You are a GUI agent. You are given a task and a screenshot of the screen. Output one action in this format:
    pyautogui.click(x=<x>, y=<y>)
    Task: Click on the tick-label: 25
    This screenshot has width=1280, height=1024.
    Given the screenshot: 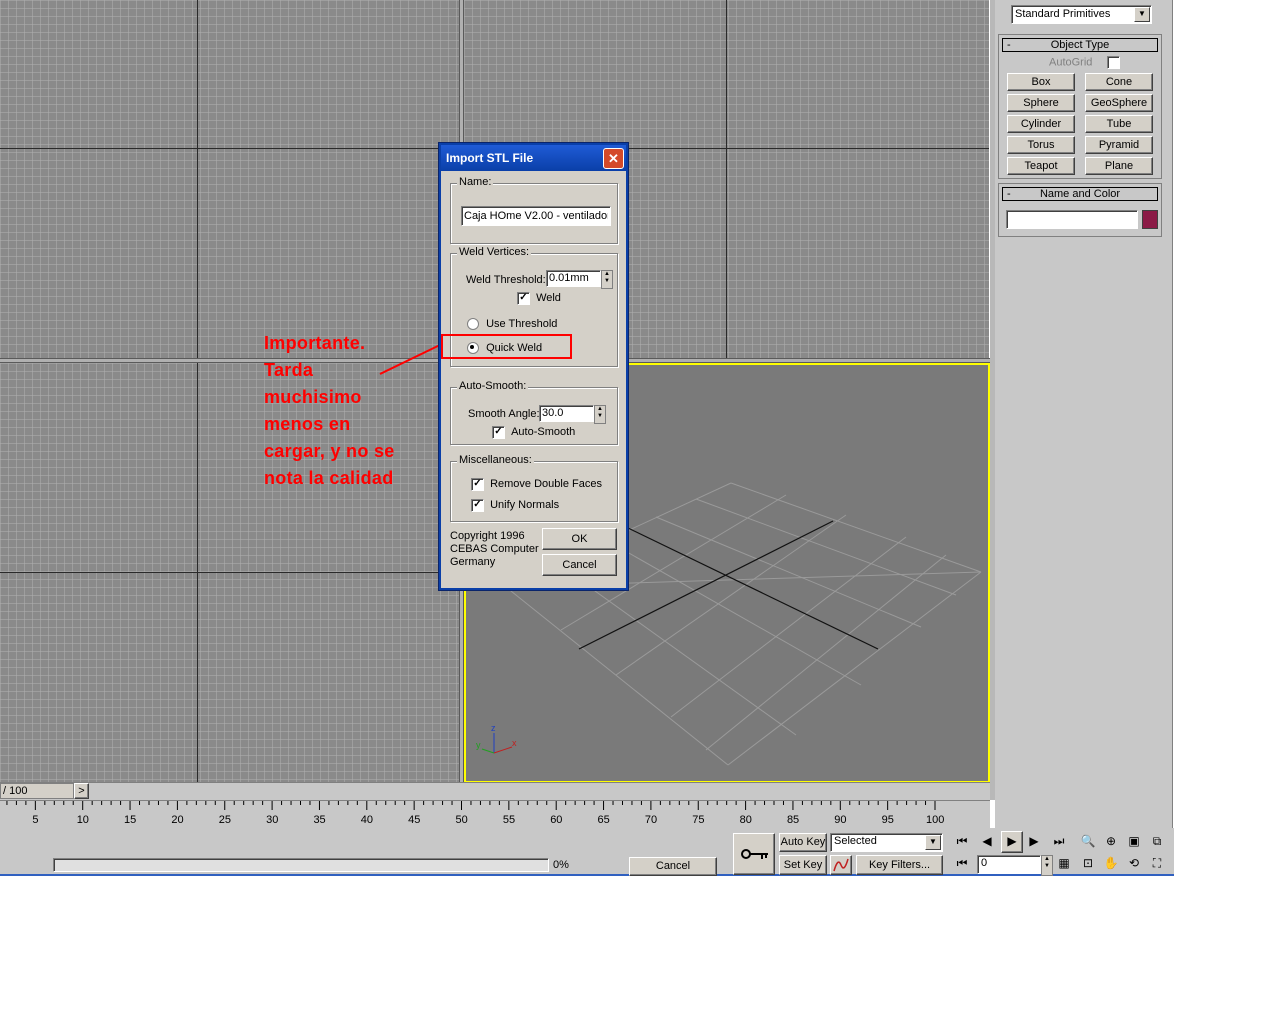 What is the action you would take?
    pyautogui.click(x=224, y=820)
    